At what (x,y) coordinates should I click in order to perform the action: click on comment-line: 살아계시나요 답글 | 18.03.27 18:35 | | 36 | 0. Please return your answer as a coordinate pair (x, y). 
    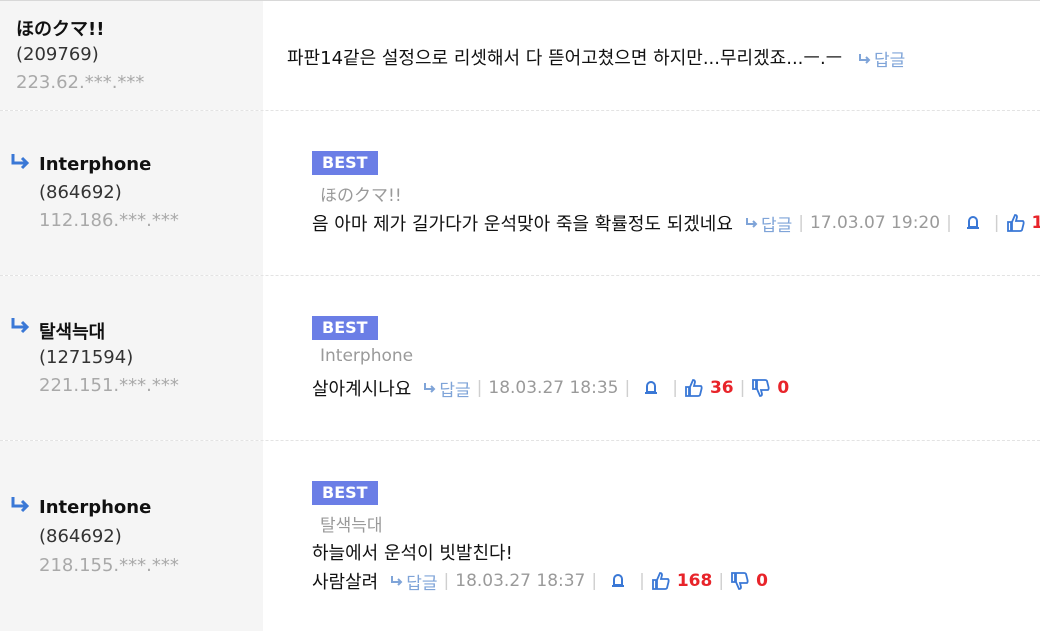
    Looking at the image, I should click on (550, 388).